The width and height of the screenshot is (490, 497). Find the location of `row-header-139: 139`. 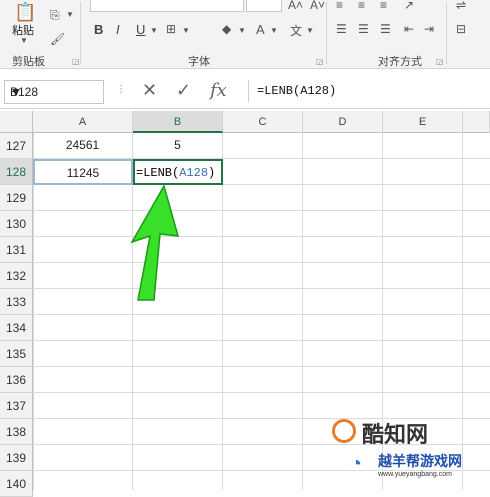

row-header-139: 139 is located at coordinates (16, 458).